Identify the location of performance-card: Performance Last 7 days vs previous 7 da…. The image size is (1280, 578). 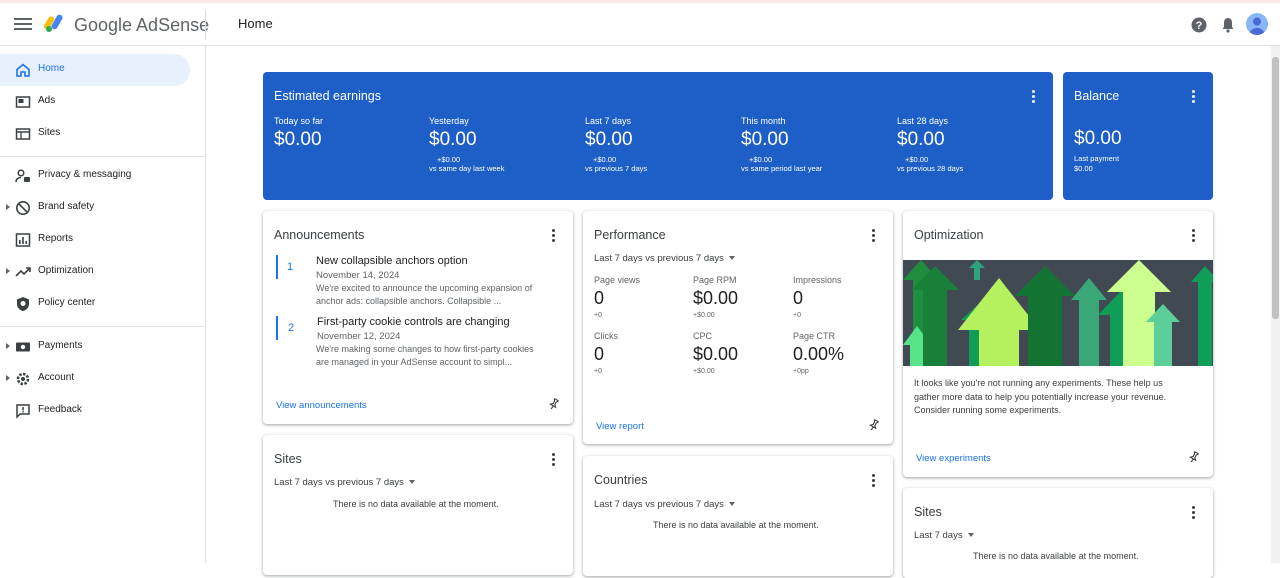
(738, 327).